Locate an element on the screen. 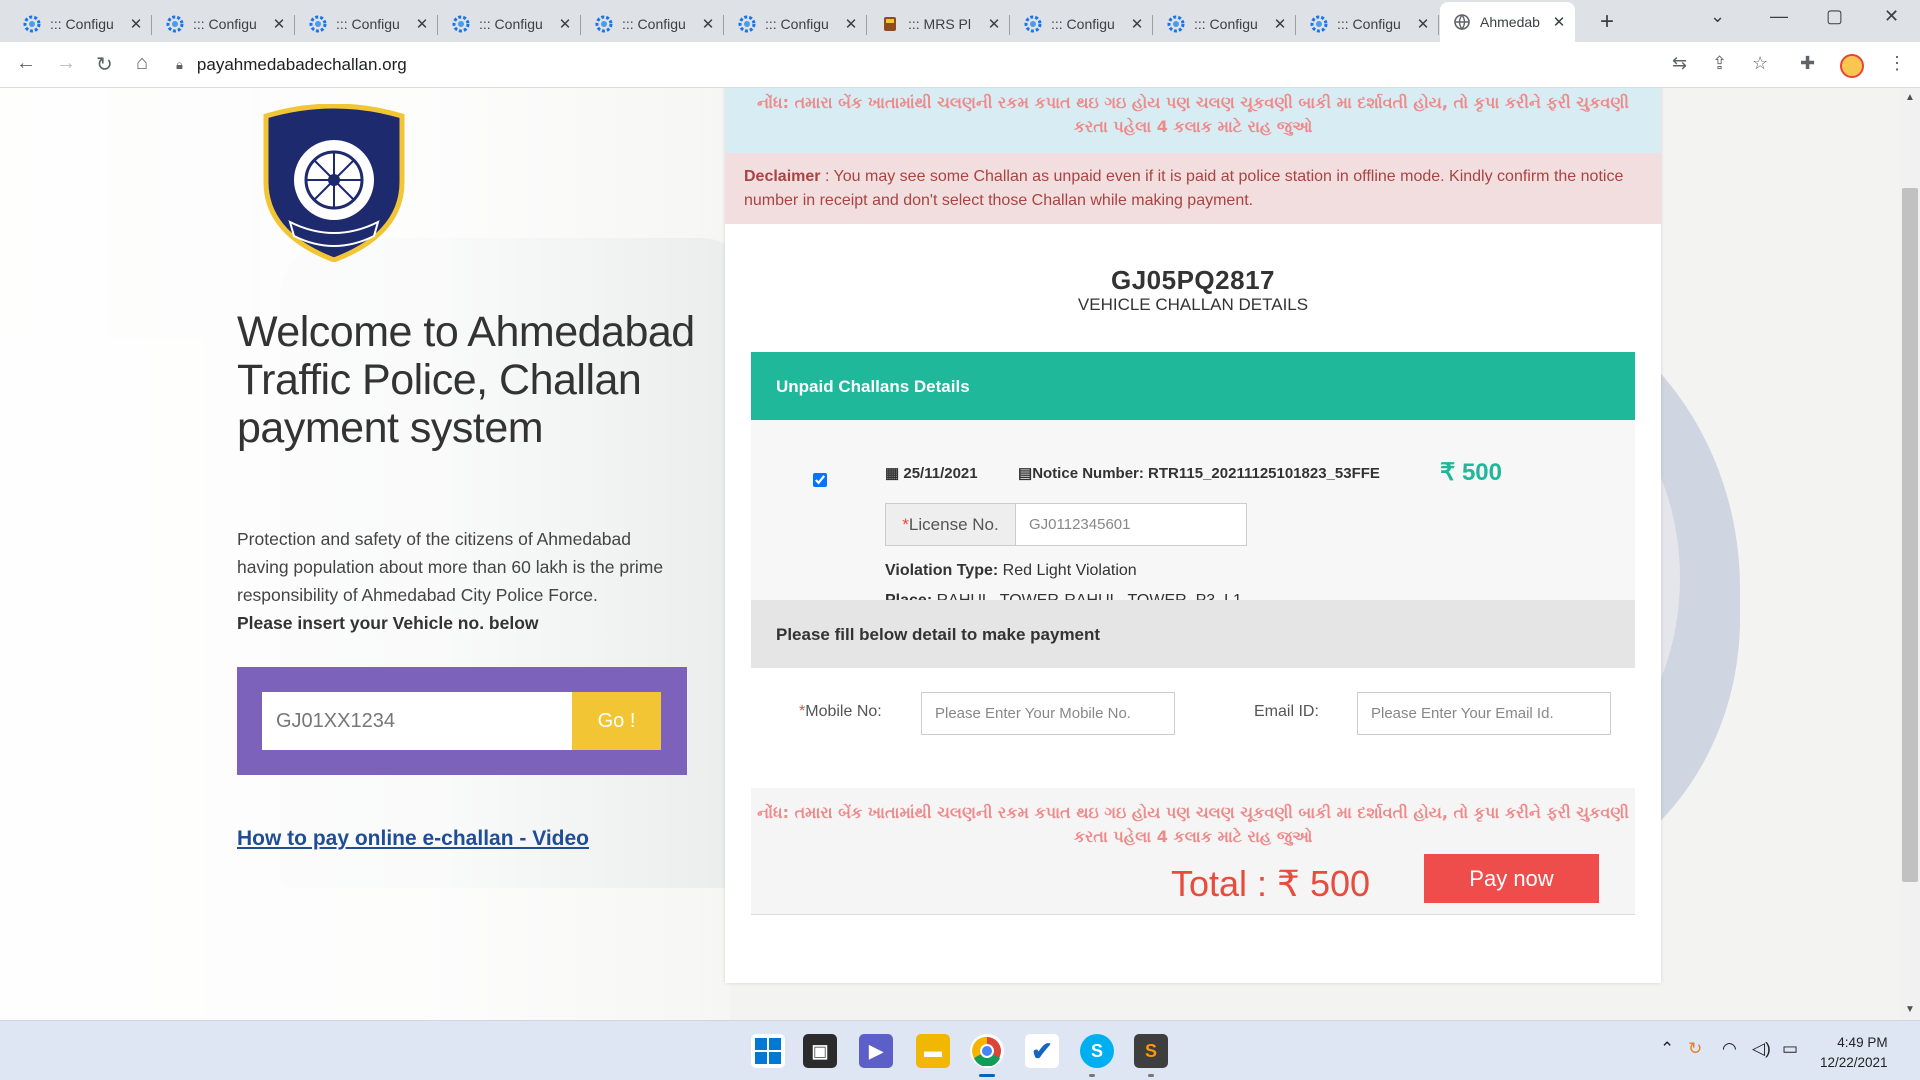  globe-icon is located at coordinates (1462, 22).